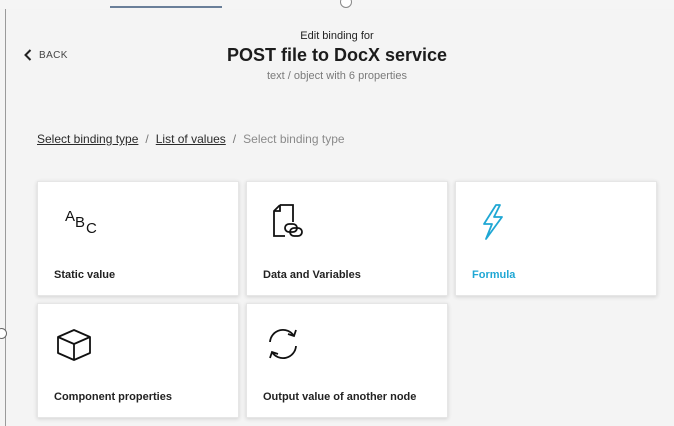 The width and height of the screenshot is (674, 426). I want to click on breadcrumb-current: Select binding type, so click(294, 139).